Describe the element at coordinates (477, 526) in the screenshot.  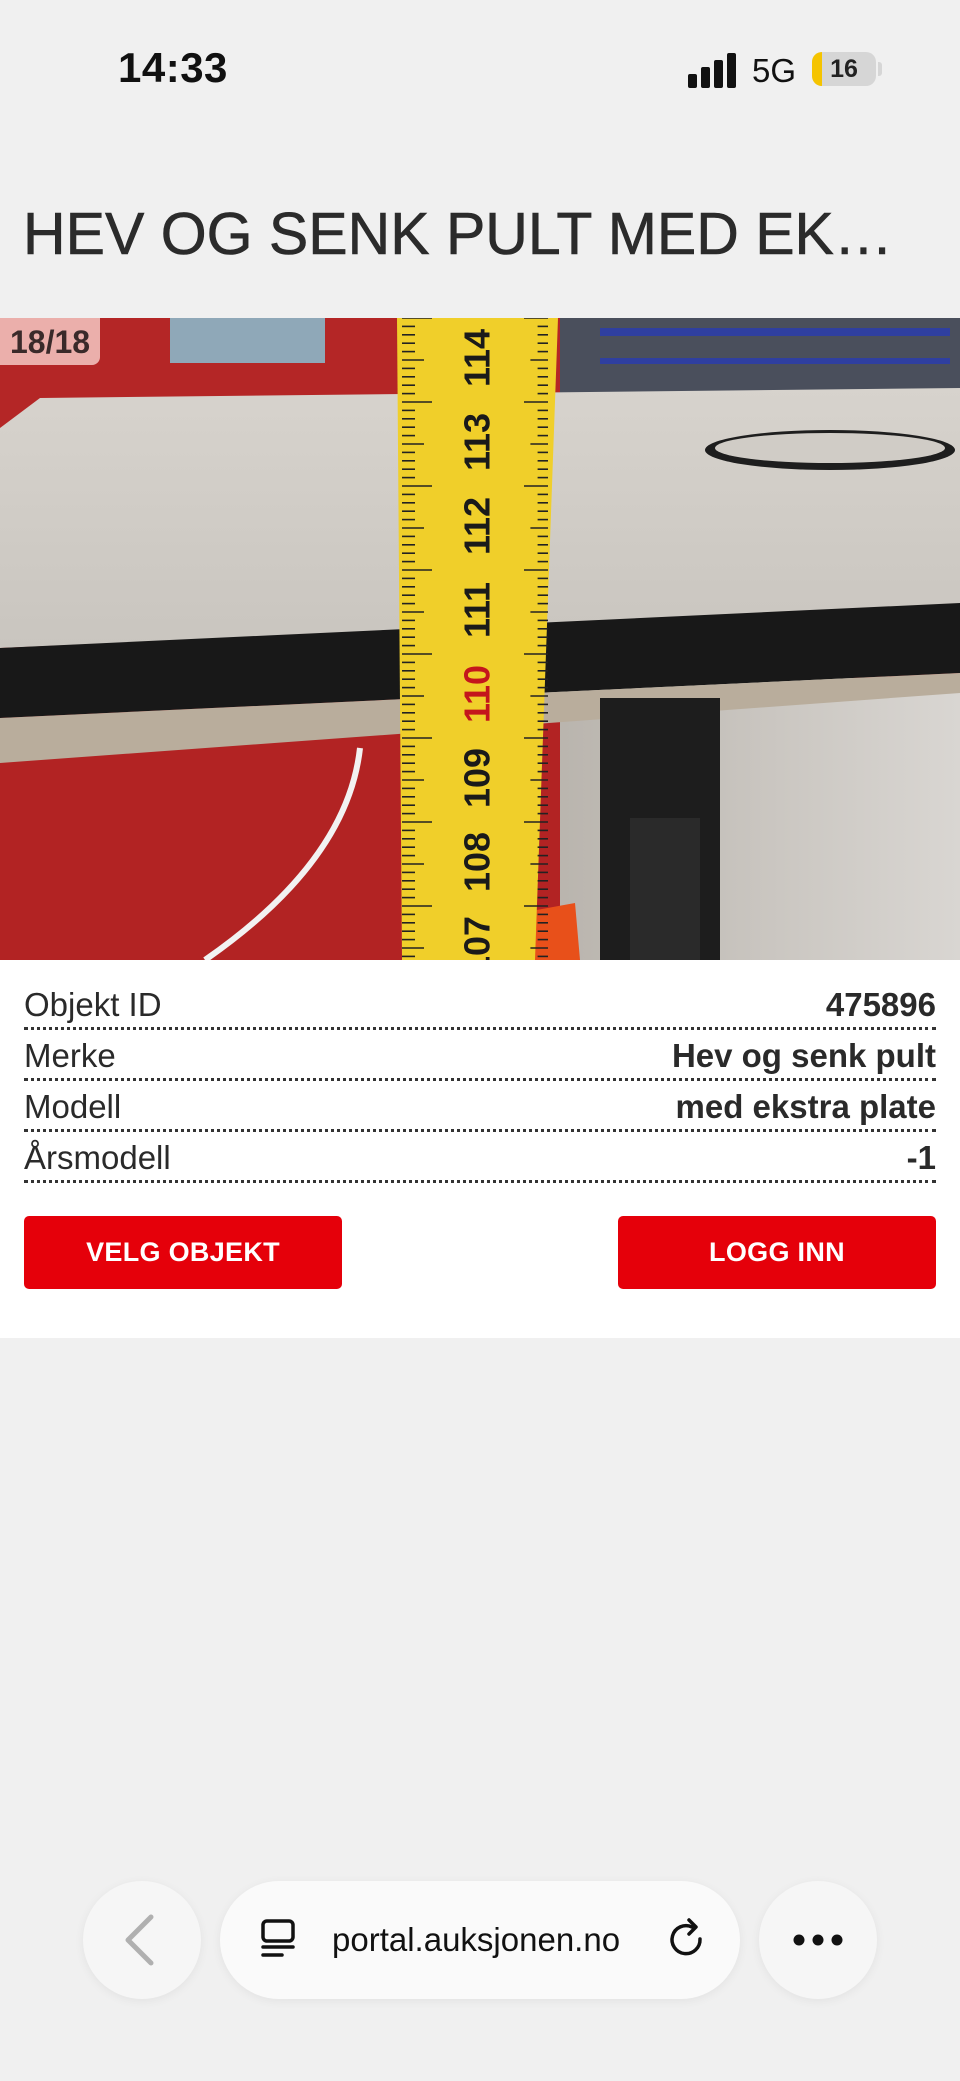
I see `tape-number: 112` at that location.